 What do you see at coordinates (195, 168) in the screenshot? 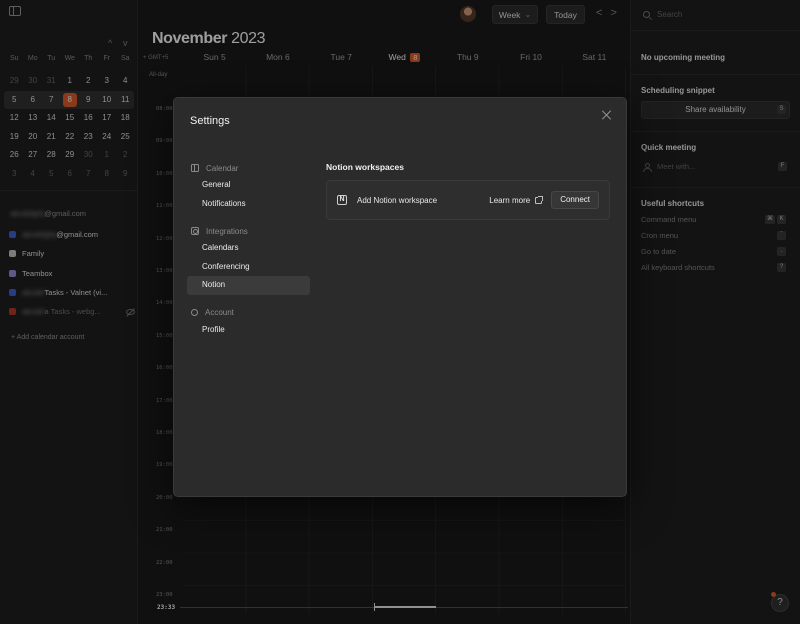
I see `calendar-icon` at bounding box center [195, 168].